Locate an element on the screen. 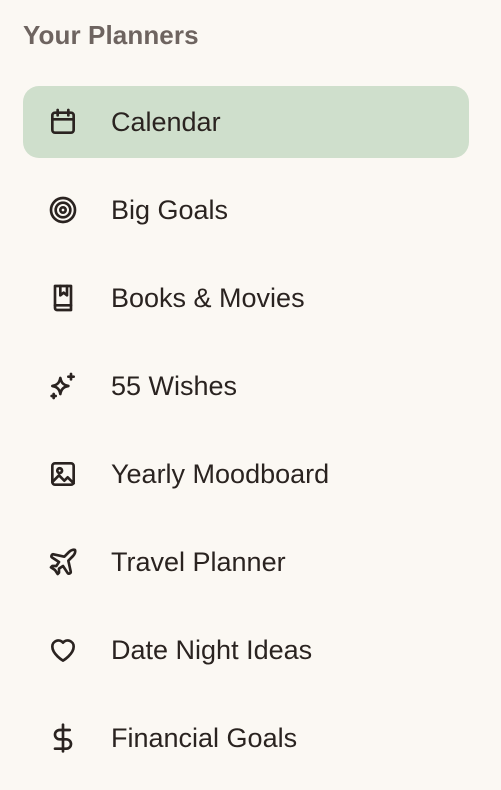 Image resolution: width=501 pixels, height=790 pixels. sidebar-item-yearly-moodboard: Yearly Moodboard is located at coordinates (246, 474).